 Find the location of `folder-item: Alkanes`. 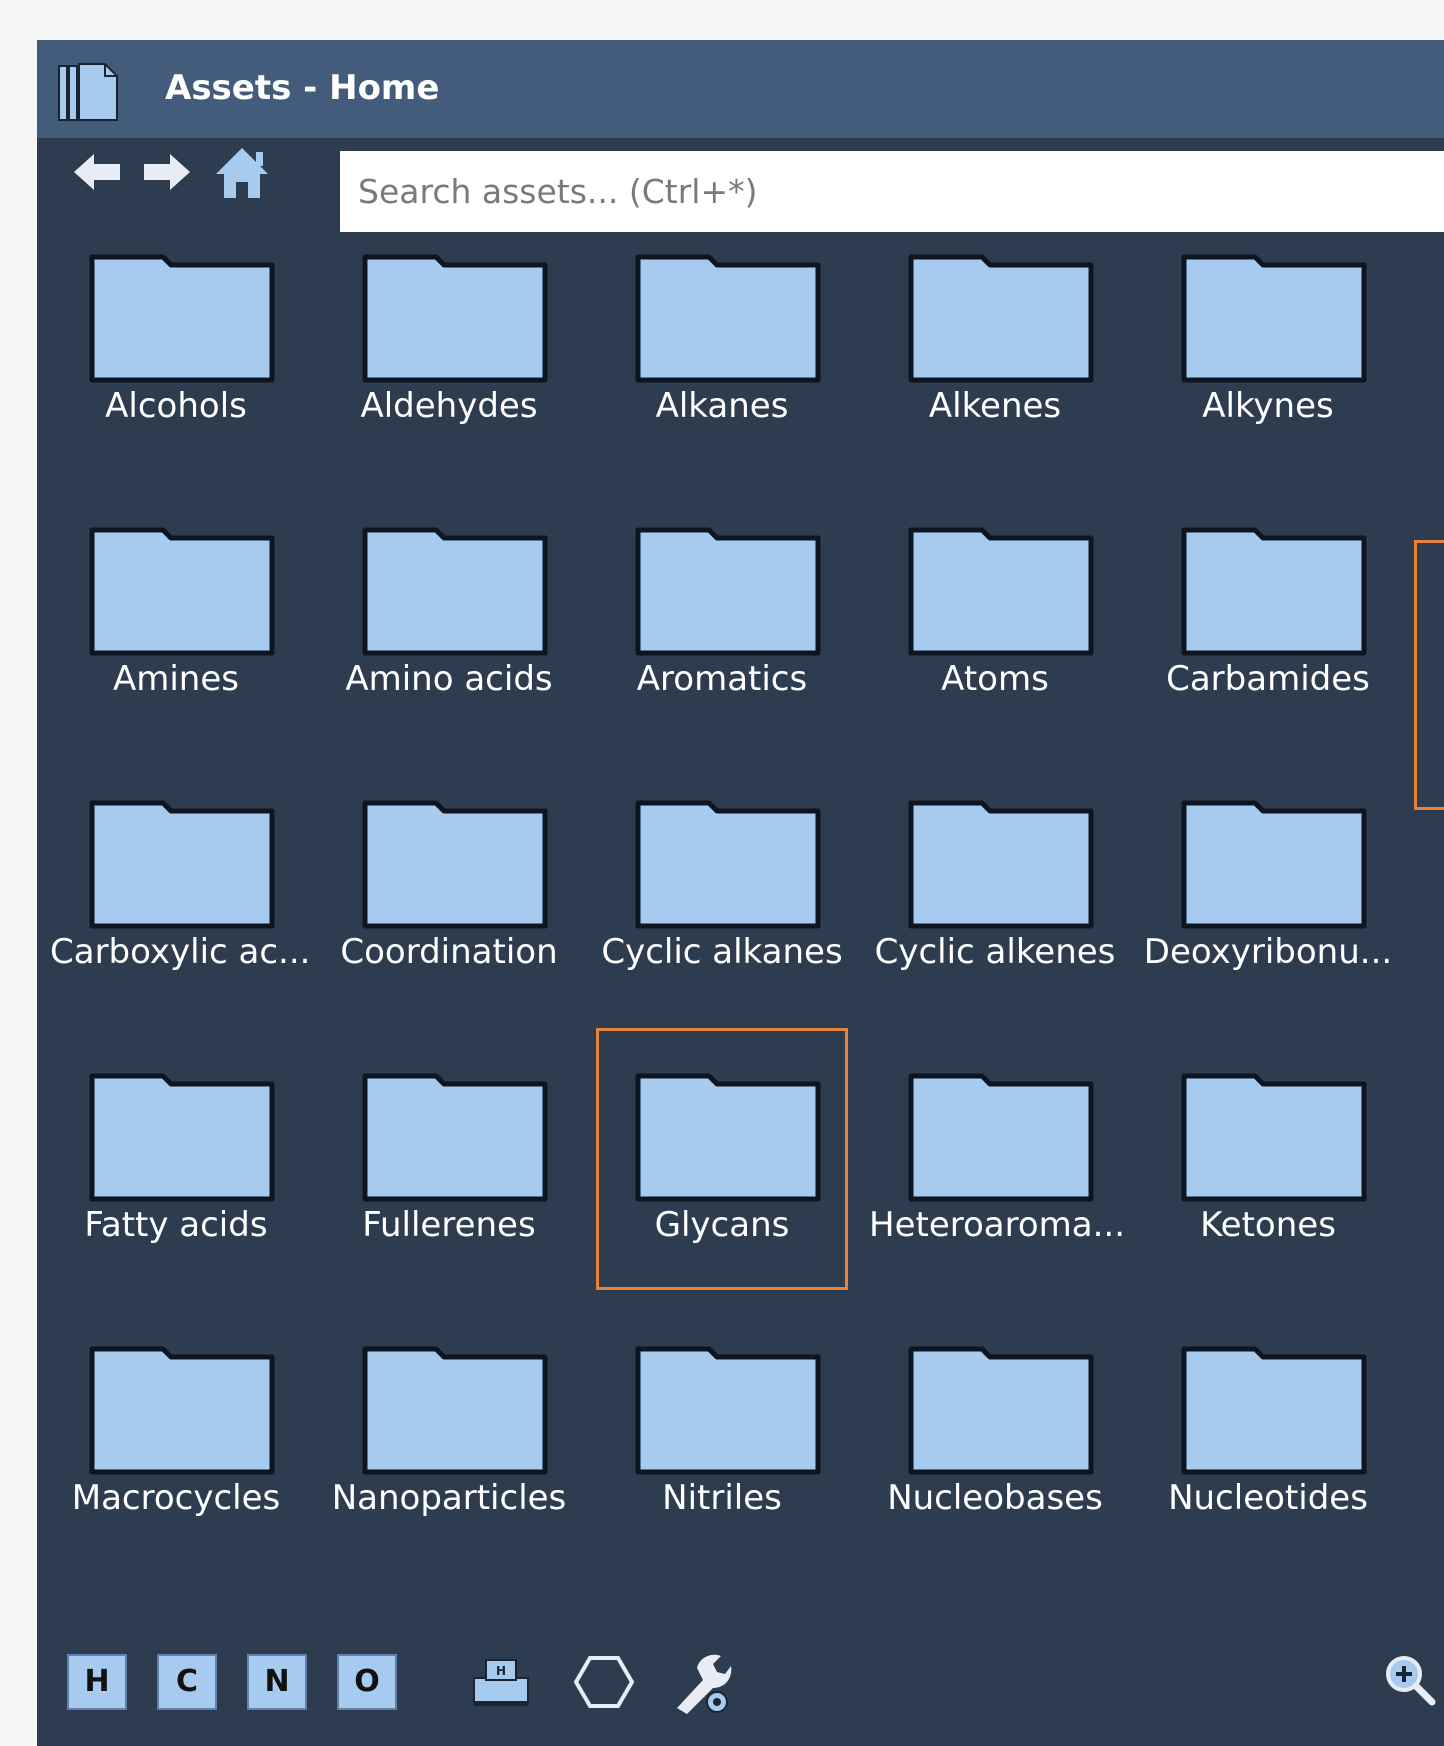

folder-item: Alkanes is located at coordinates (722, 340).